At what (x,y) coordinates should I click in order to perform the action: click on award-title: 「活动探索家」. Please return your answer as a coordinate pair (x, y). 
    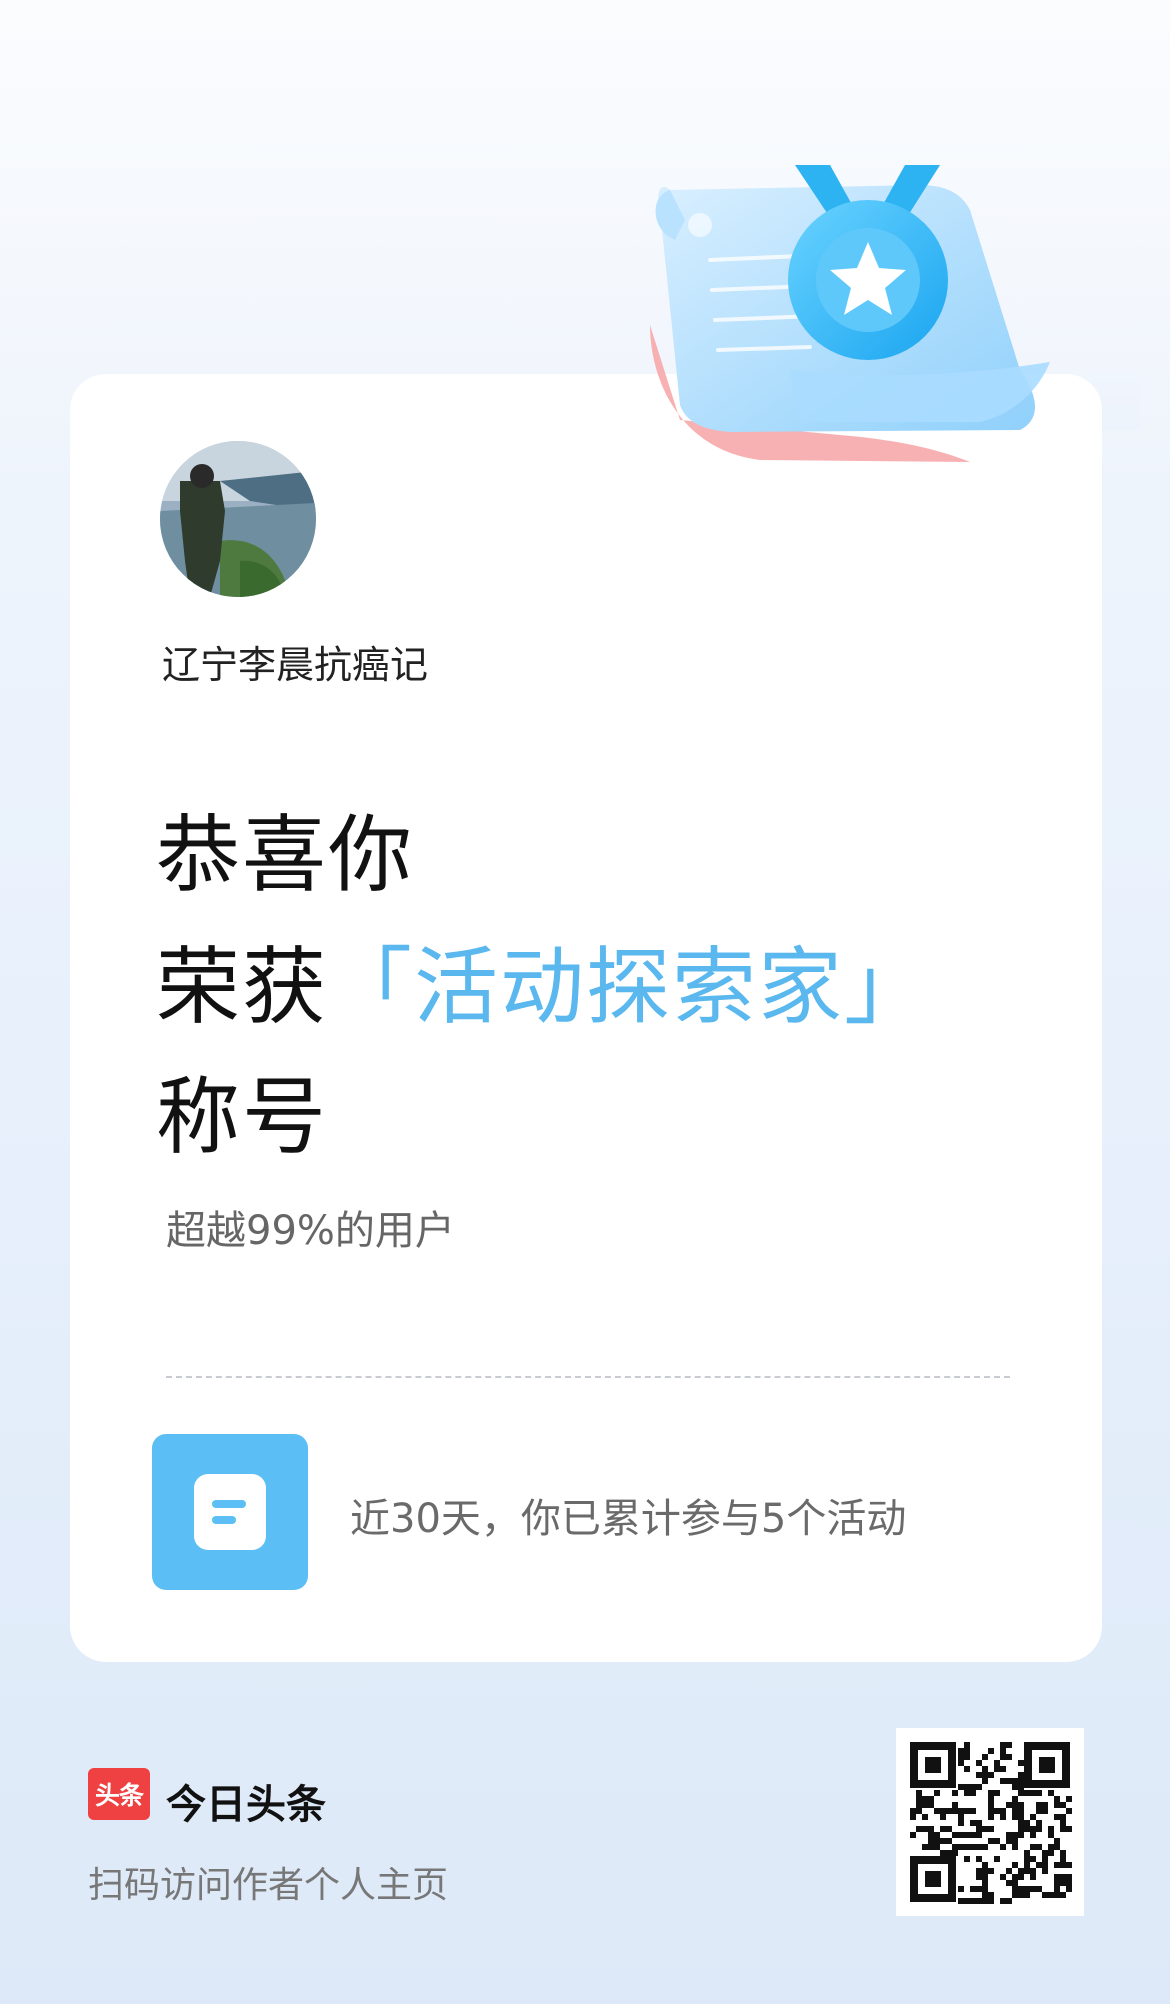
    Looking at the image, I should click on (629, 987).